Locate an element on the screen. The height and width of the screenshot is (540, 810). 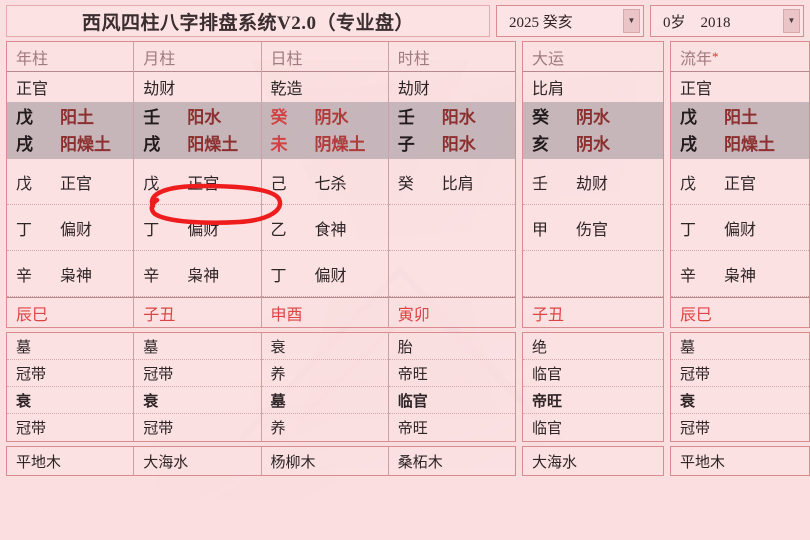
earthly-branch-line: 未 阴燥土 is located at coordinates (325, 143).